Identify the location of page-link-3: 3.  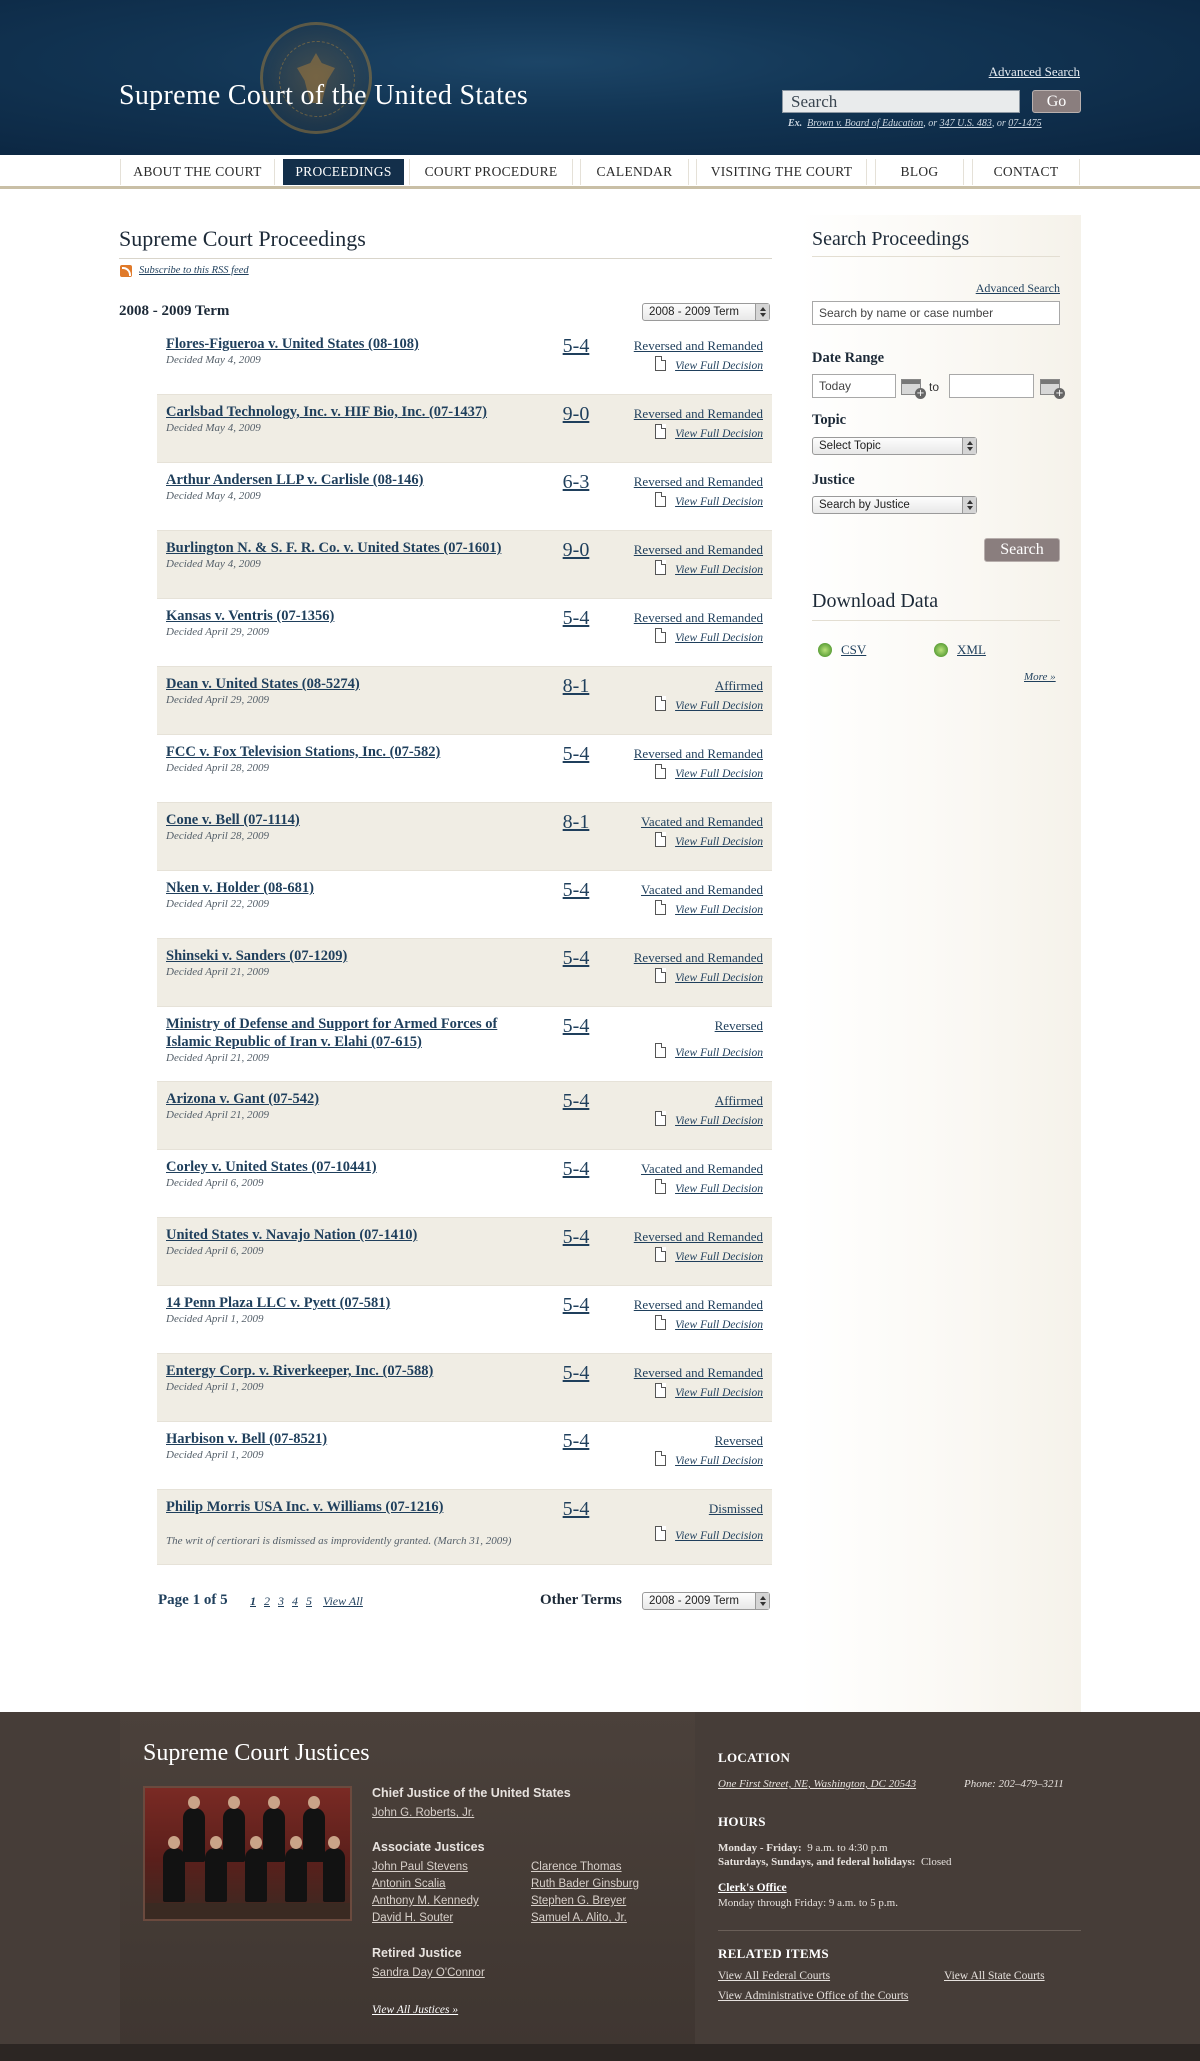
(281, 1601).